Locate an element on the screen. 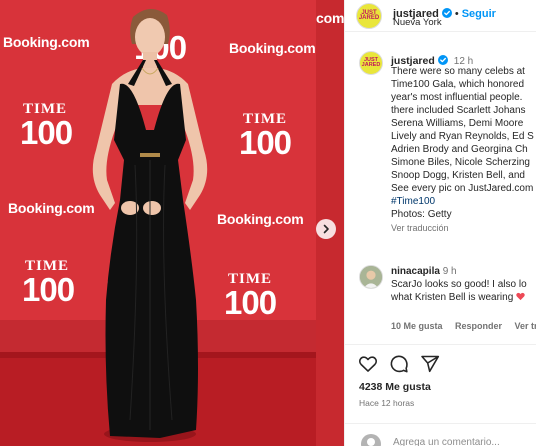 This screenshot has height=446, width=536. next-photo-button is located at coordinates (326, 229).